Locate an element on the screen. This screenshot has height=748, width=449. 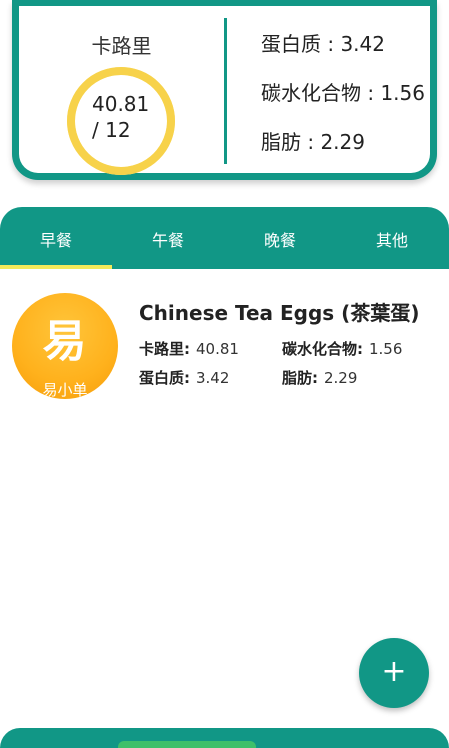
bottom-nav-active-pill is located at coordinates (187, 744).